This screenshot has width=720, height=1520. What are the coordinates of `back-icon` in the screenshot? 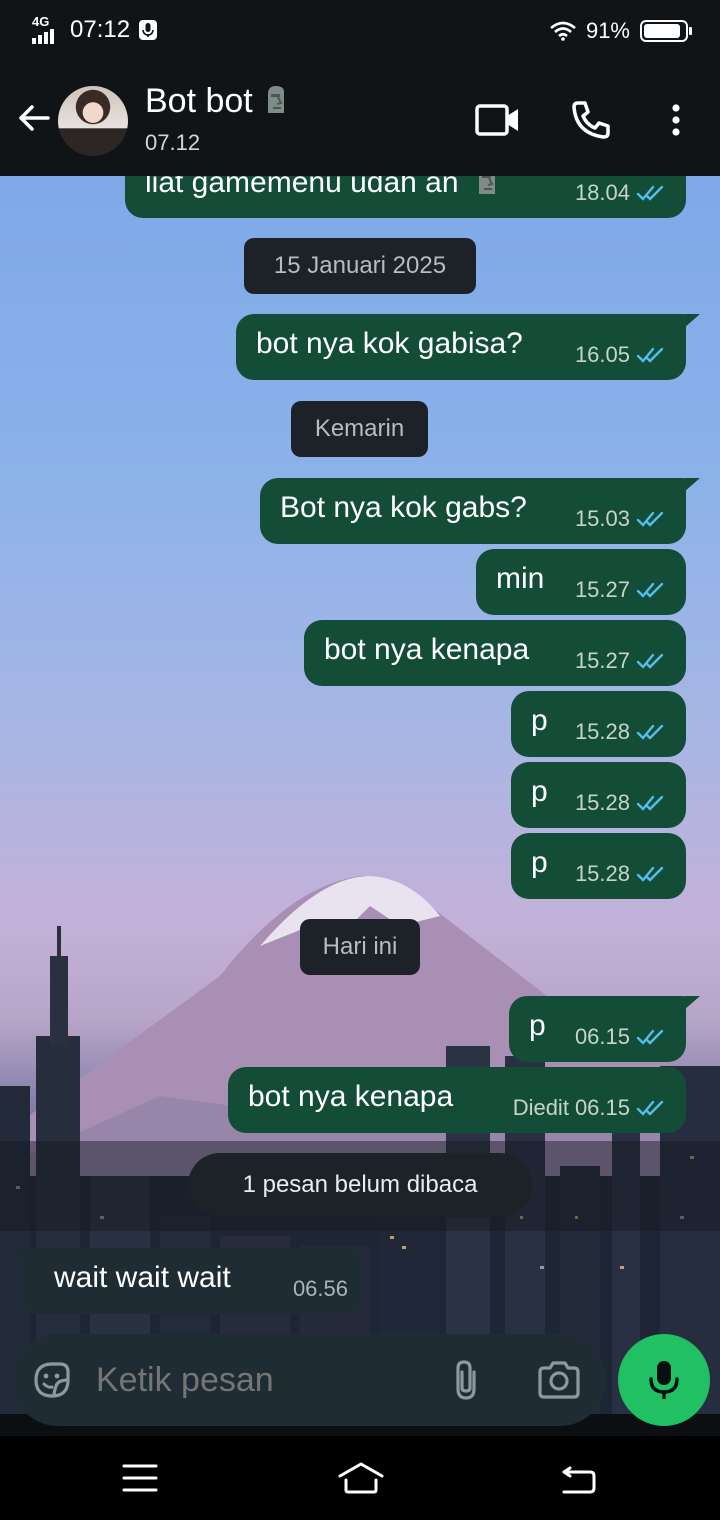 It's located at (578, 1478).